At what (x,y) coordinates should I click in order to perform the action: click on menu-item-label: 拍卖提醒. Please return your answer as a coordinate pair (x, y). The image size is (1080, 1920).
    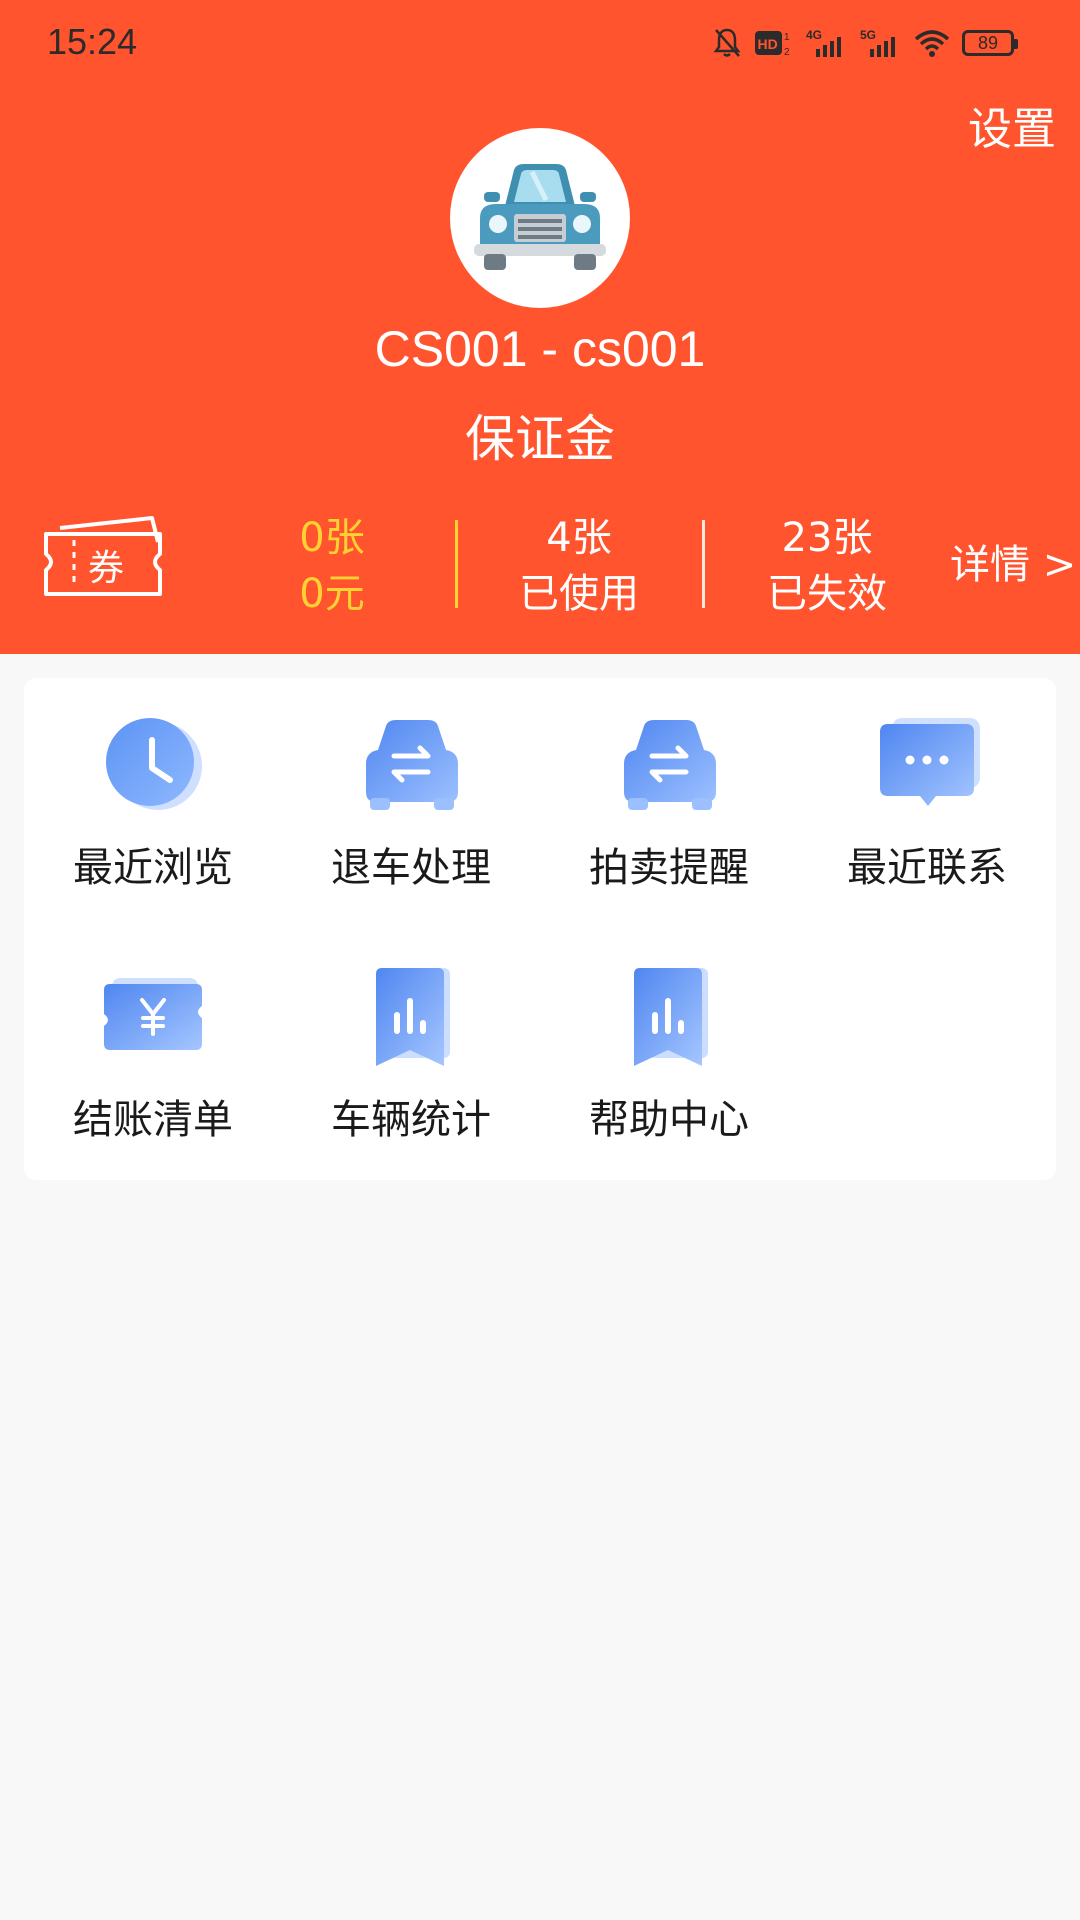
    Looking at the image, I should click on (669, 868).